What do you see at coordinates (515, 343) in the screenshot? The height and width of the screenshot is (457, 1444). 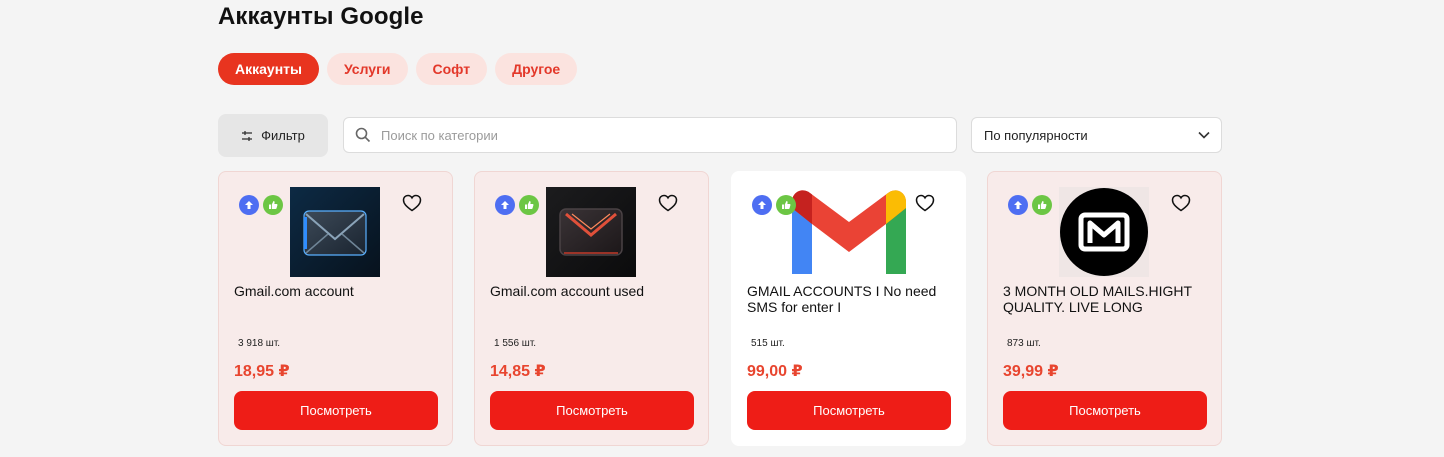 I see `stock-count: 1 556 шт.` at bounding box center [515, 343].